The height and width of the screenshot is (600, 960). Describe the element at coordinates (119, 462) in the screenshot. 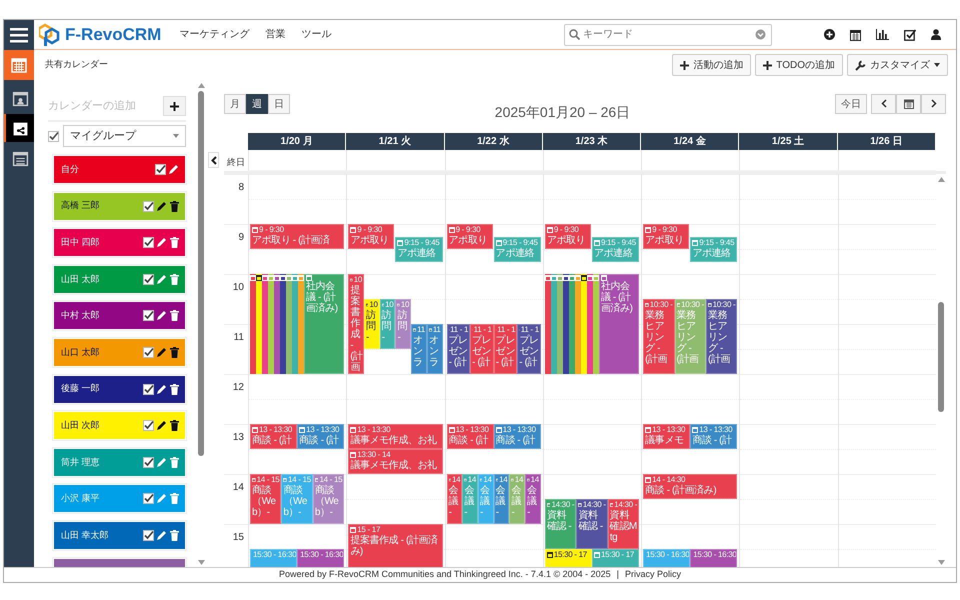

I see `calendar-item: 筒井 理恵` at that location.